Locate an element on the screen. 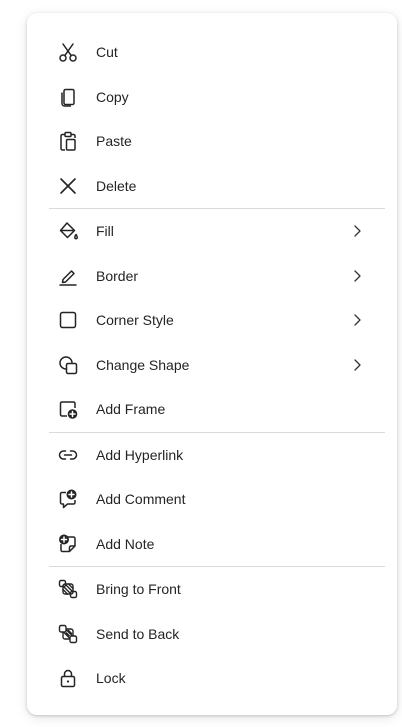  menu-item-change-shape: Change Shape is located at coordinates (212, 365).